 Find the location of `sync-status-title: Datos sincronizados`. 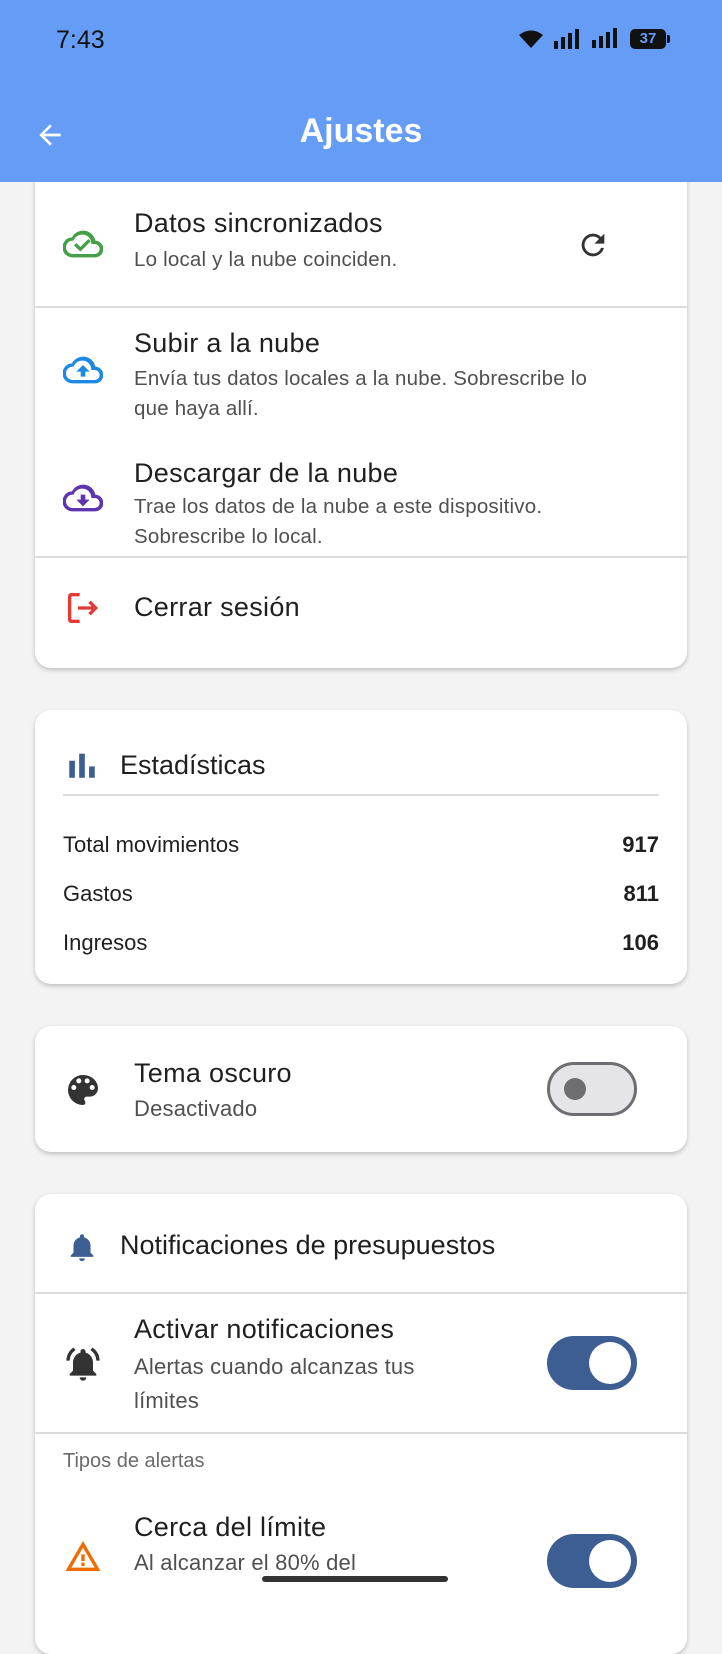

sync-status-title: Datos sincronizados is located at coordinates (258, 223).